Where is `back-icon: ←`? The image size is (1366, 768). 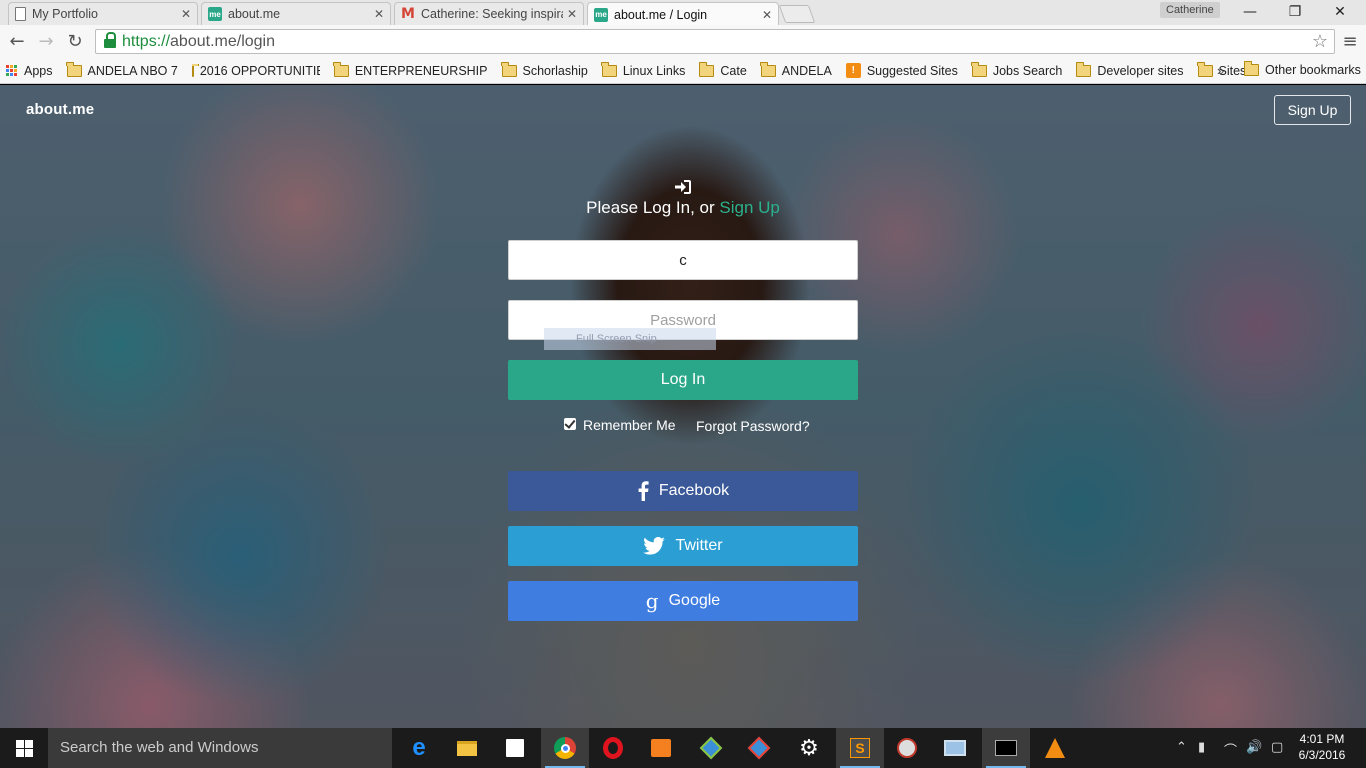 back-icon: ← is located at coordinates (17, 42).